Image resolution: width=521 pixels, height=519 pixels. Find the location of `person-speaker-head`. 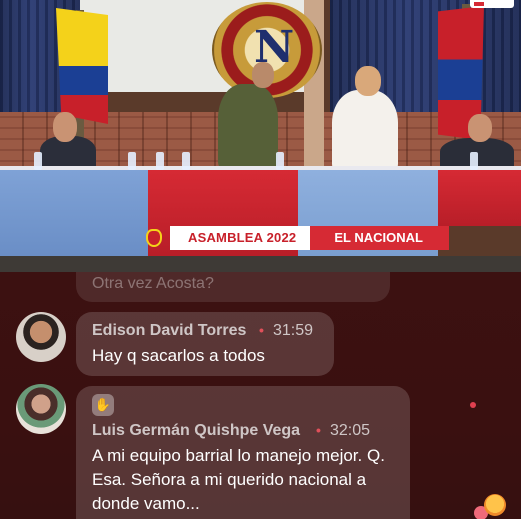

person-speaker-head is located at coordinates (368, 81).